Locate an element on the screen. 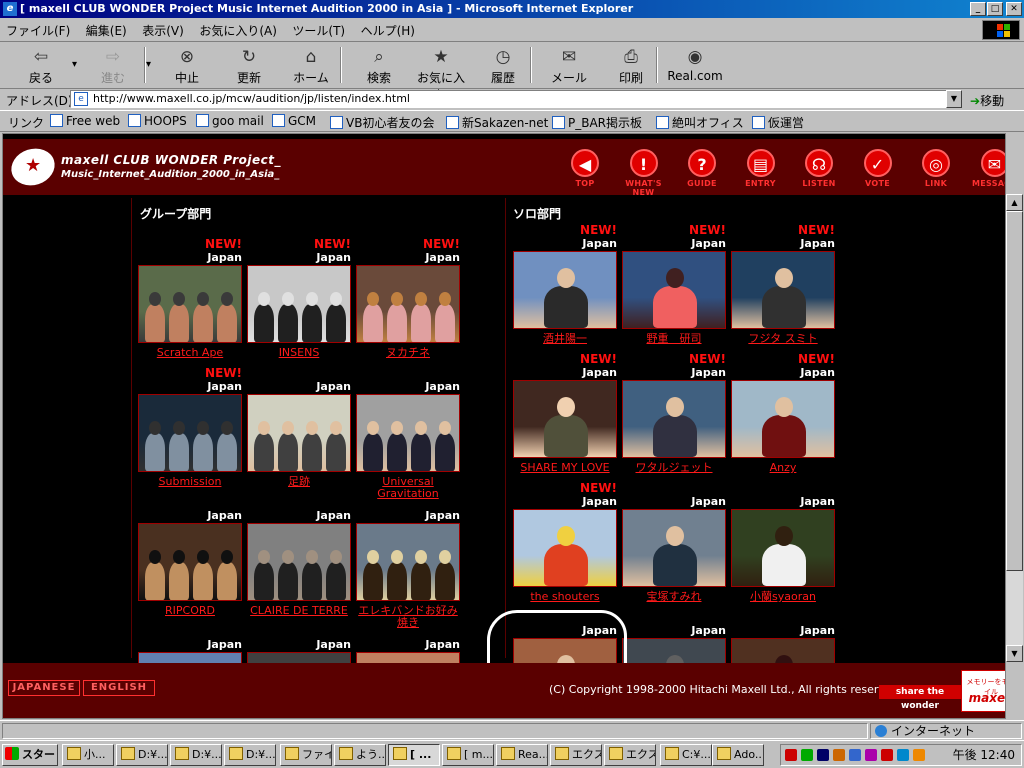  artist-name-link: INSENS is located at coordinates (299, 353).